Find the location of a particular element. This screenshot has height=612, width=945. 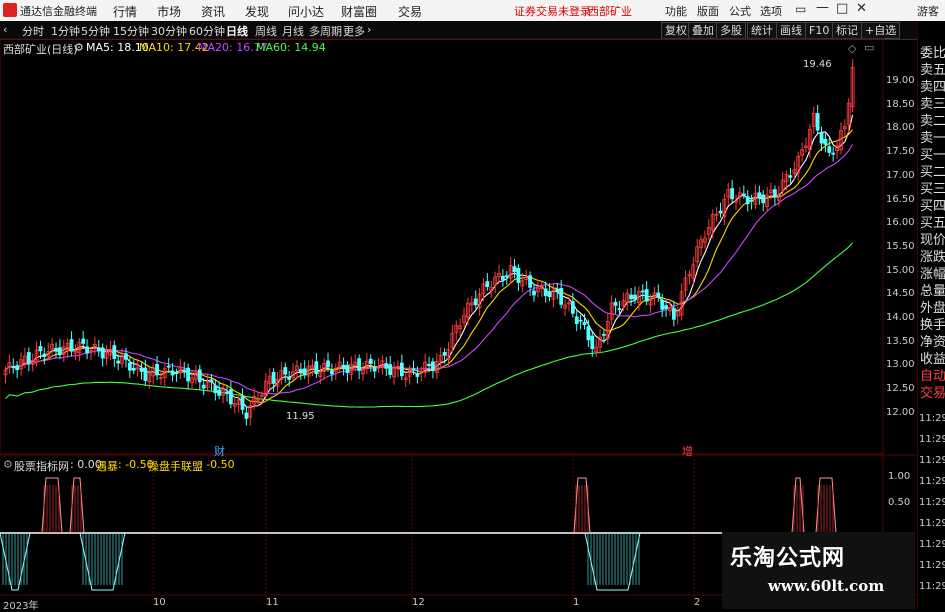

osc-axis-1: 1.00 is located at coordinates (899, 476).